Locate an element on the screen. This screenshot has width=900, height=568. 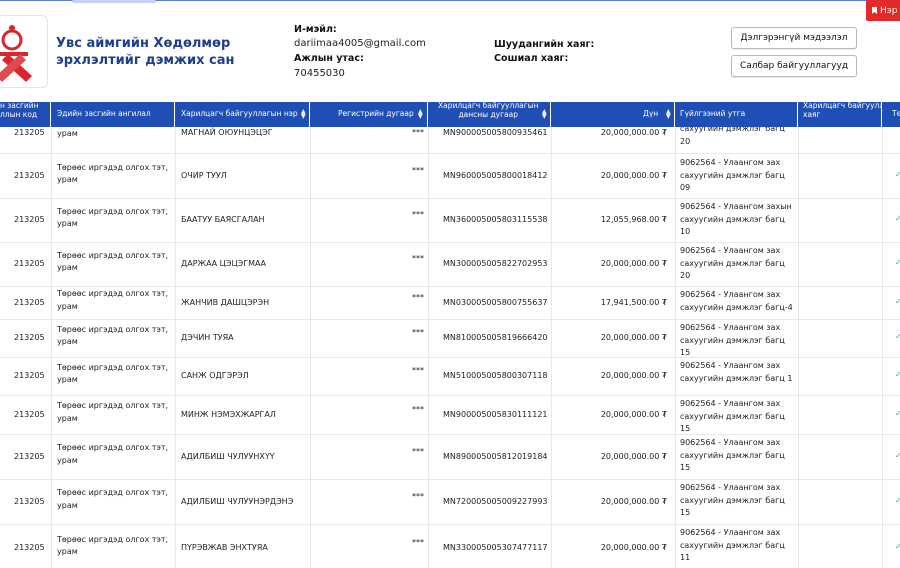
postal-address-label: Шуудангийн хаяг: is located at coordinates (544, 44).